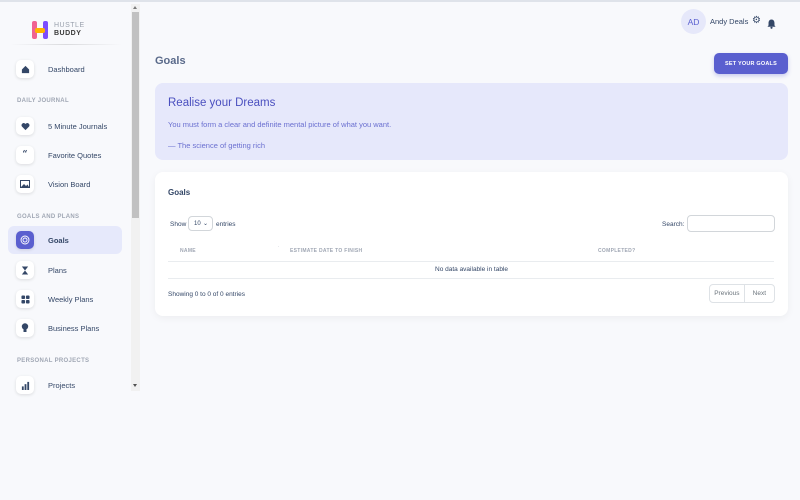 The image size is (800, 500). What do you see at coordinates (62, 385) in the screenshot?
I see `sidebar-item-label: Projects` at bounding box center [62, 385].